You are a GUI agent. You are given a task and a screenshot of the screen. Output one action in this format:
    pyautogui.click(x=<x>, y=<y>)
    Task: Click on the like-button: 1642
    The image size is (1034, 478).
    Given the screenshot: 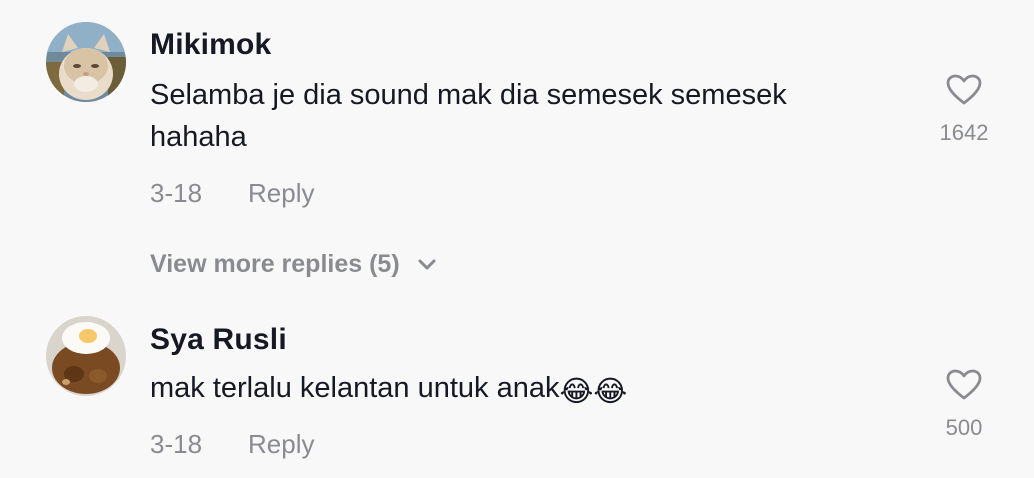 What is the action you would take?
    pyautogui.click(x=964, y=110)
    